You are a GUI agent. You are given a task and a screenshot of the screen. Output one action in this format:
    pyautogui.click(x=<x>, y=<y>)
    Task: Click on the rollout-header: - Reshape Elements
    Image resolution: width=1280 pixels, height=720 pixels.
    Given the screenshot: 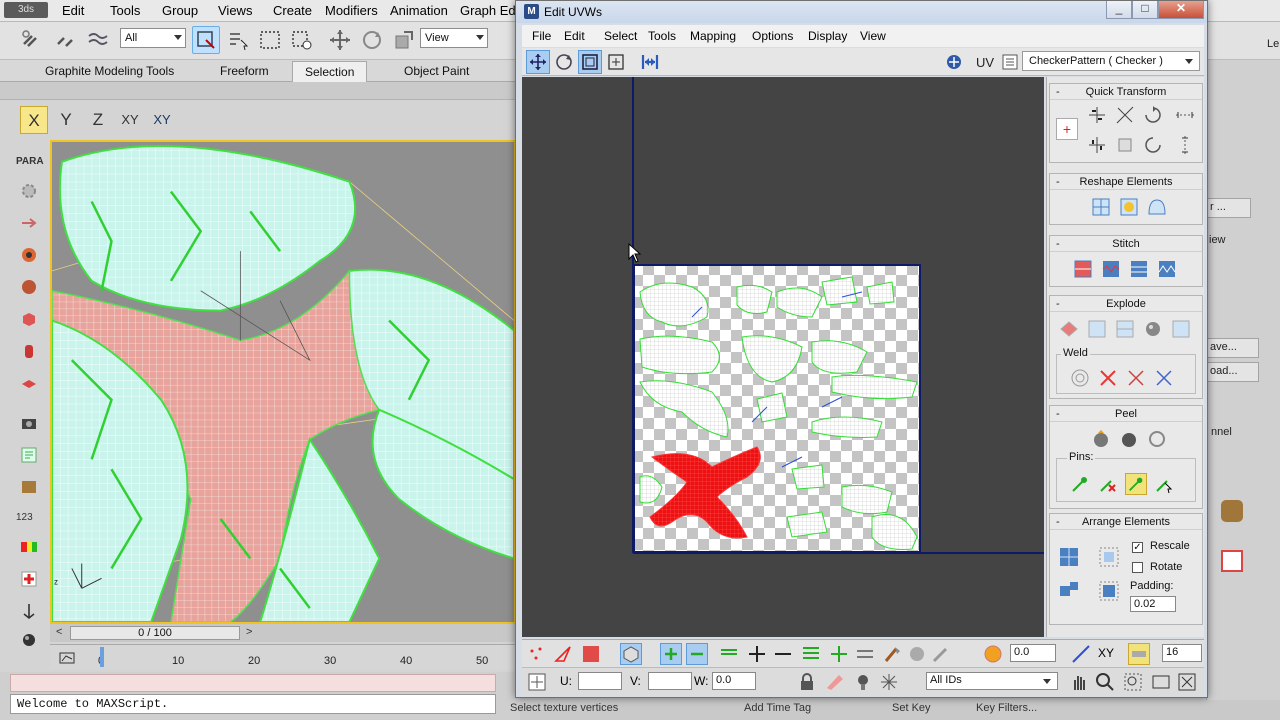 What is the action you would take?
    pyautogui.click(x=1126, y=182)
    